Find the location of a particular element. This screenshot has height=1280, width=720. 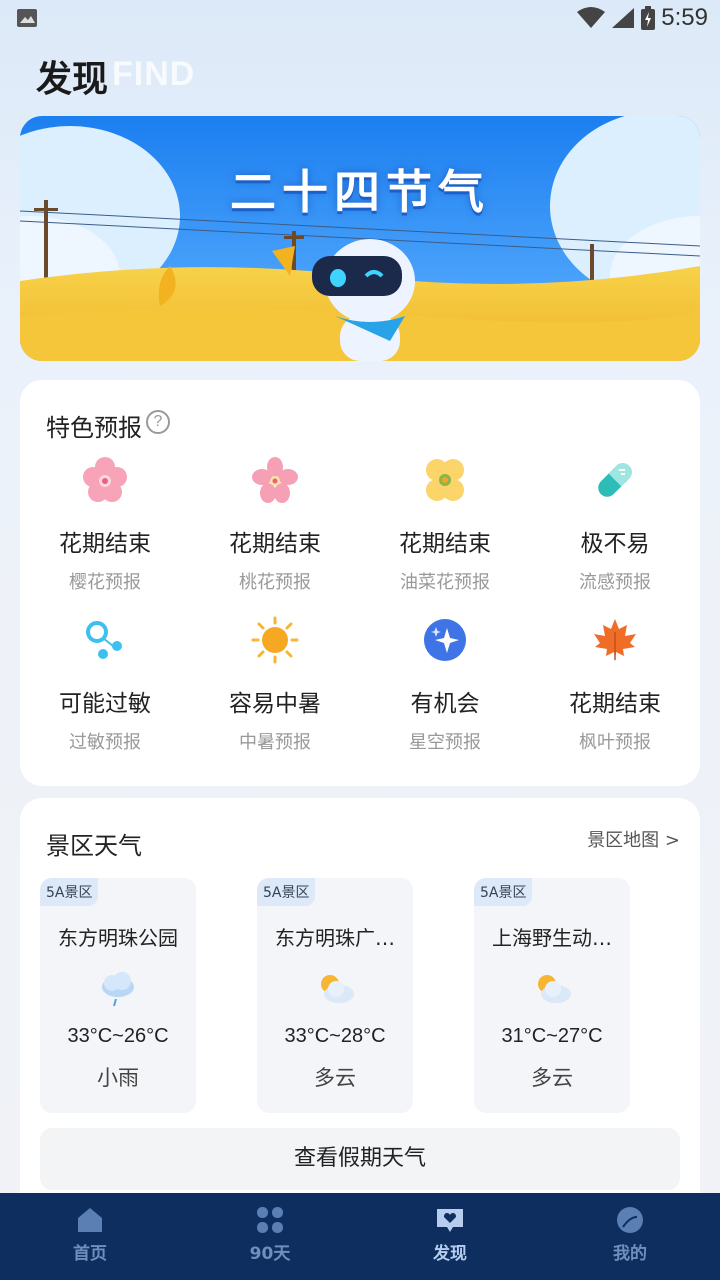

forecast-label: 枫叶预报 is located at coordinates (615, 742).